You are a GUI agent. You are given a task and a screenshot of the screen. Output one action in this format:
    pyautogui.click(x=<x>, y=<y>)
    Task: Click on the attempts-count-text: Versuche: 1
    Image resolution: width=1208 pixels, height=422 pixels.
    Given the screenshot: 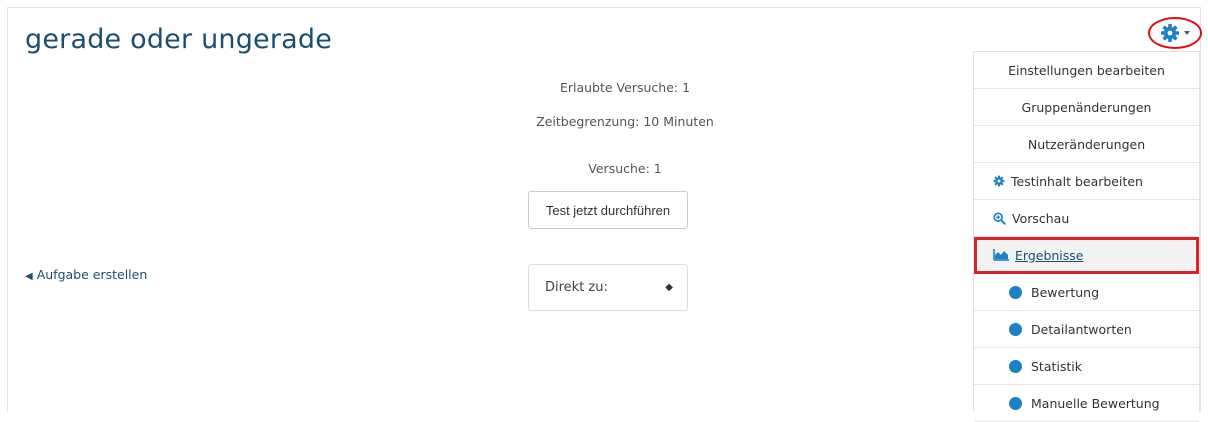 What is the action you would take?
    pyautogui.click(x=625, y=168)
    